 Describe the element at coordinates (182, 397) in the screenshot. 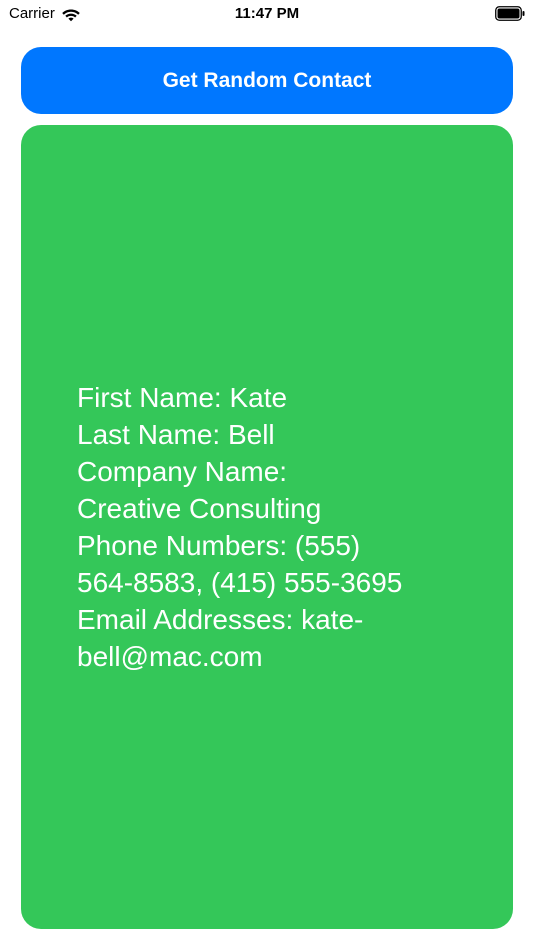

I see `contact-line-first-name: First Name: Kate` at that location.